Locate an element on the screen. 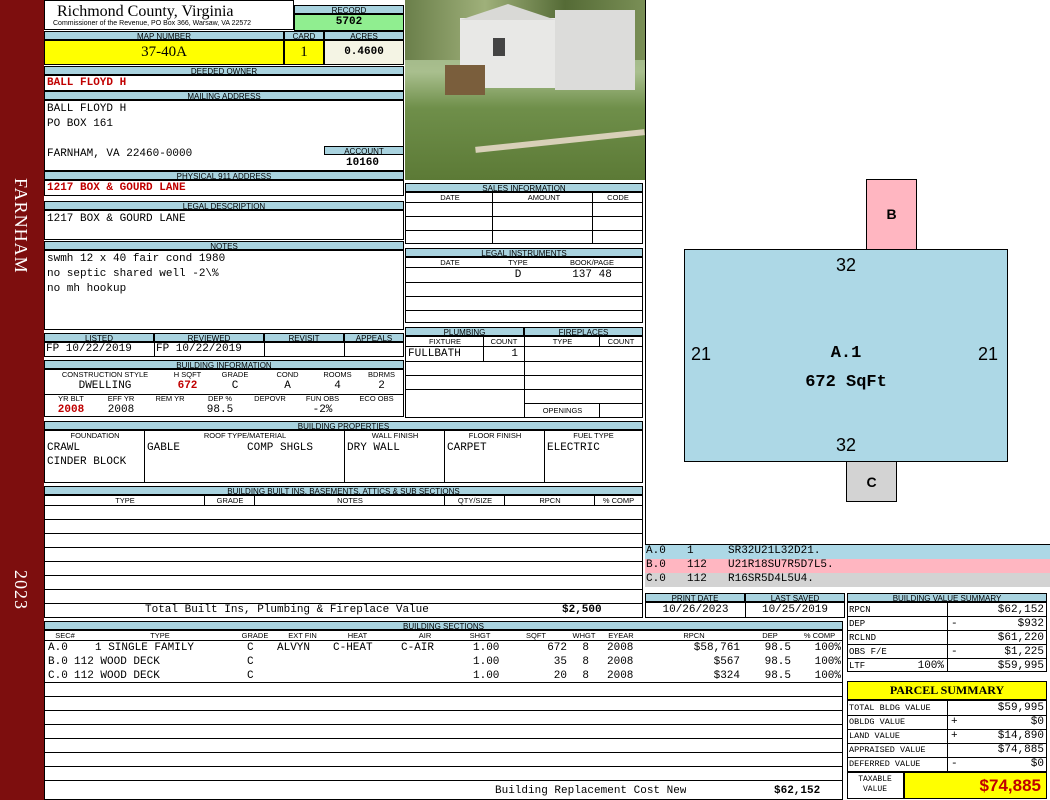 This screenshot has height=800, width=1050. col-construction-style: CONSTRUCTION STYLE is located at coordinates (105, 374).